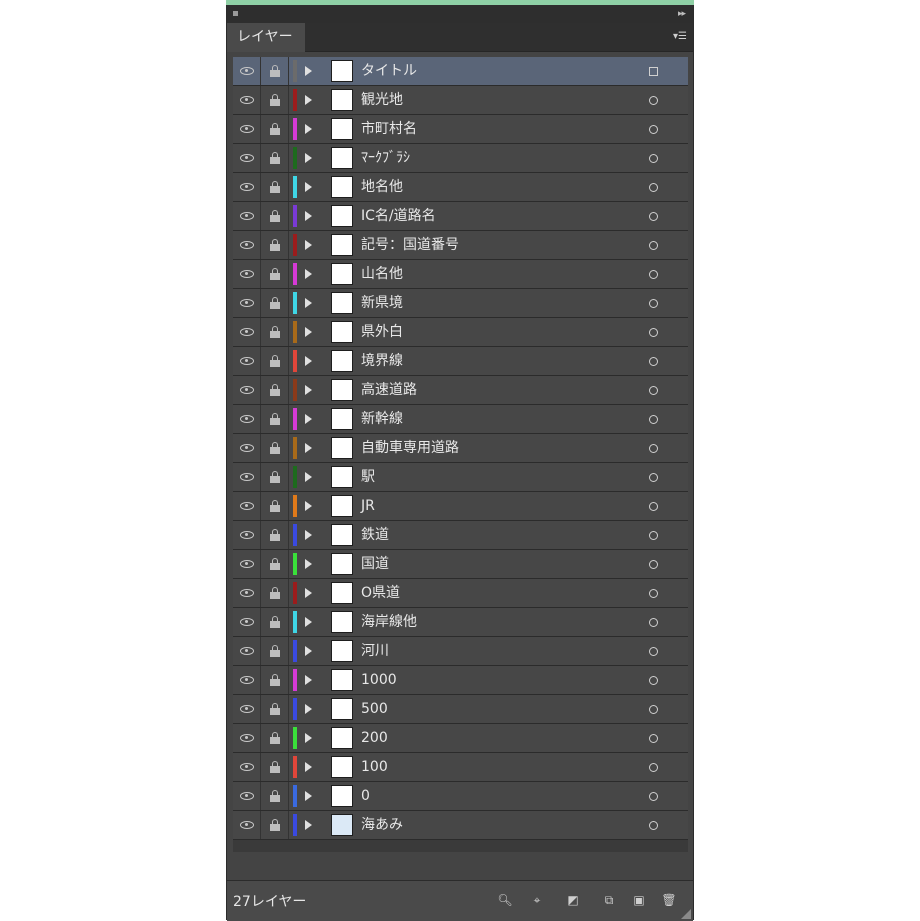 The width and height of the screenshot is (920, 921). What do you see at coordinates (460, 825) in the screenshot?
I see `layer-row: 海あみ` at bounding box center [460, 825].